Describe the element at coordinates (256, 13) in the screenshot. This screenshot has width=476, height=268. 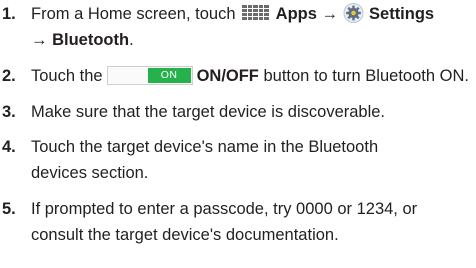
I see `apps-grid-icon` at that location.